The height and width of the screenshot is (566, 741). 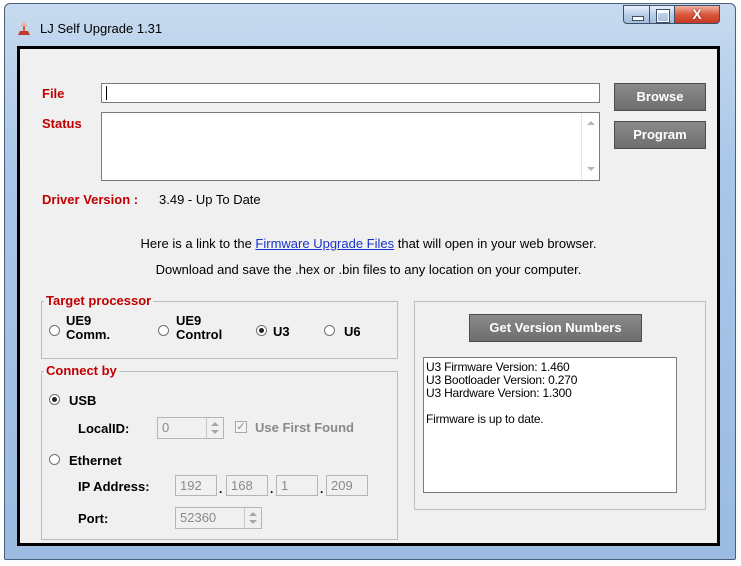 What do you see at coordinates (210, 199) in the screenshot?
I see `driver-version-value: 3.49 - Up To Date` at bounding box center [210, 199].